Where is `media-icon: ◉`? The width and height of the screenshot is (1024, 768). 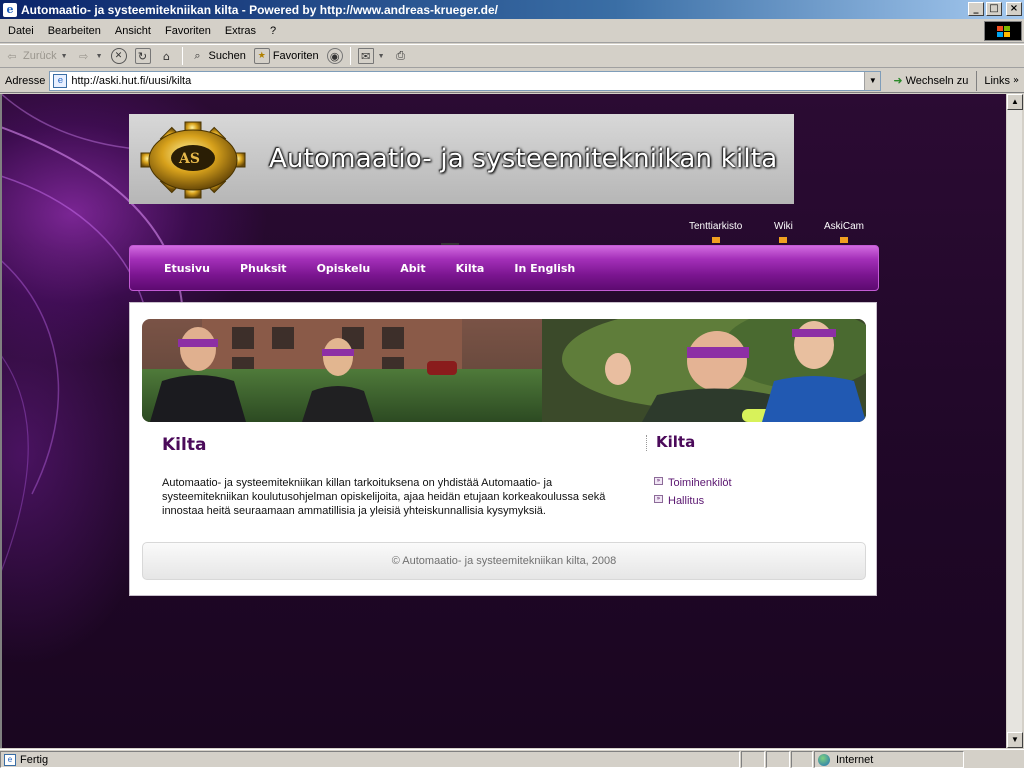
media-icon: ◉ is located at coordinates (334, 56).